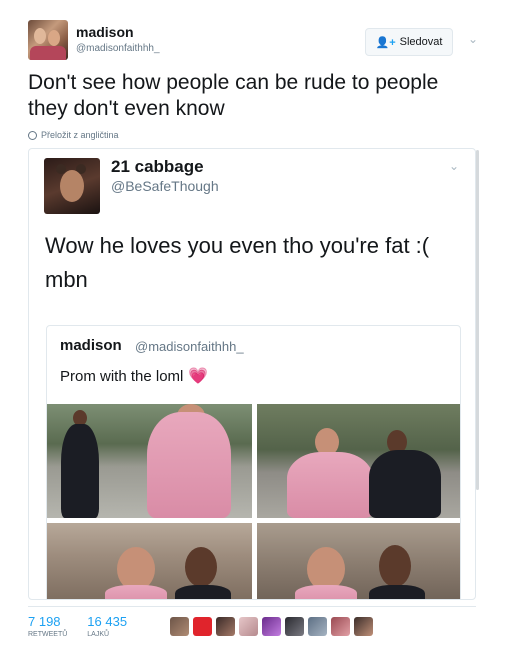 The image size is (506, 648). Describe the element at coordinates (198, 376) in the screenshot. I see `heart-icon: 💗` at that location.